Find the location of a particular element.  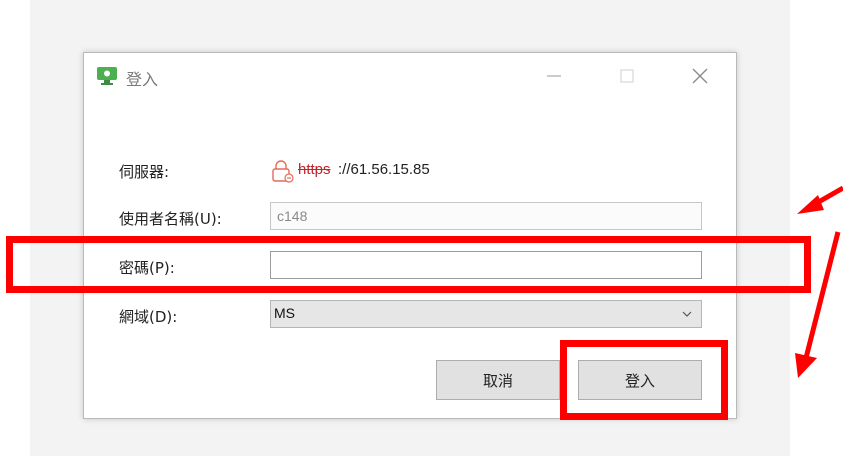

chevron-down-icon is located at coordinates (687, 314).